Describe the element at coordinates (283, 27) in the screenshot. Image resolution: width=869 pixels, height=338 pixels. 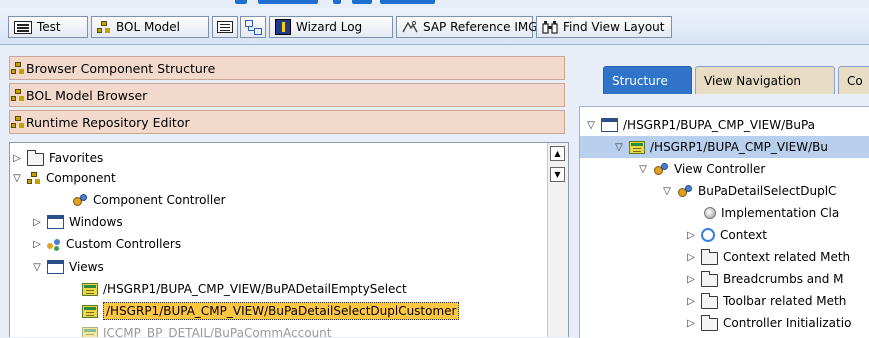
I see `wizard-log-icon` at that location.